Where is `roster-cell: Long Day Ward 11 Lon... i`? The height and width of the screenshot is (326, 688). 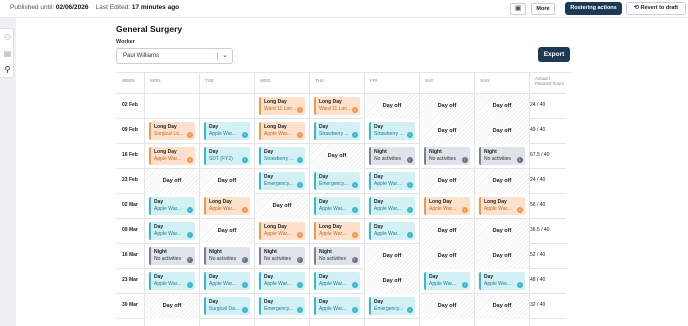
roster-cell: Long Day Ward 11 Lon... i is located at coordinates (337, 106).